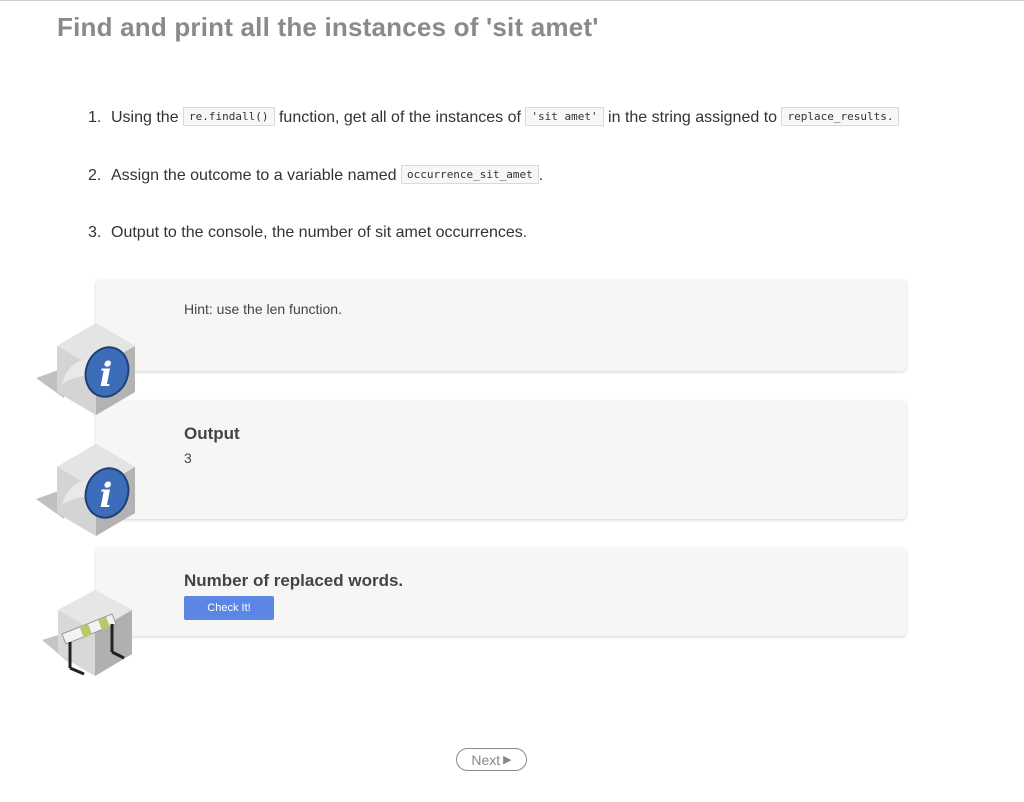  I want to click on step-text: function, get all of the instances of, so click(400, 117).